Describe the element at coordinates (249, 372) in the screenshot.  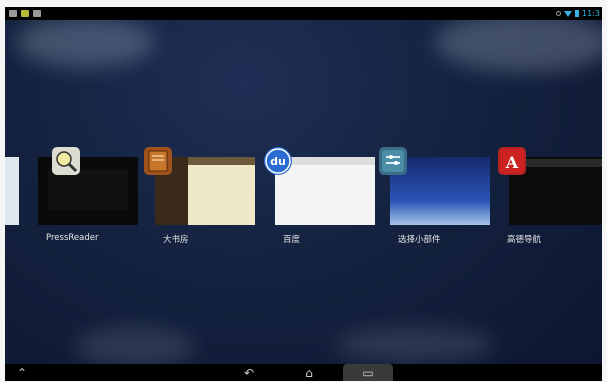
I see `back-icon: ↶` at that location.